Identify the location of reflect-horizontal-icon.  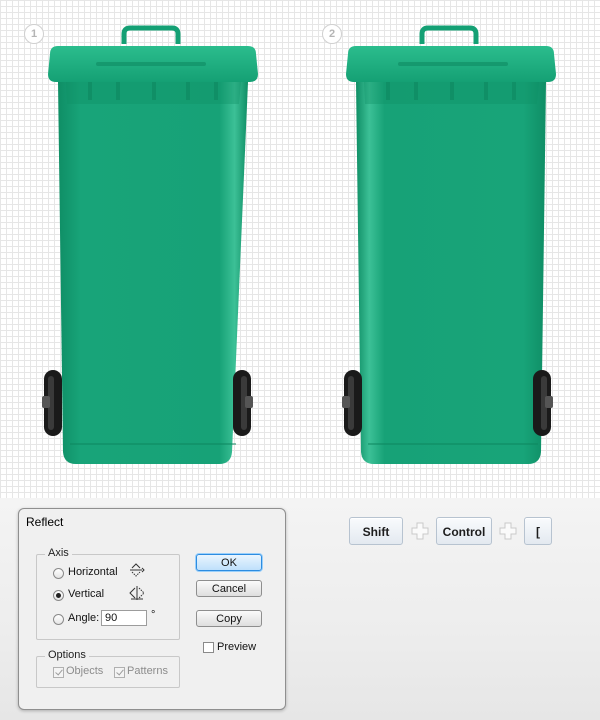
(137, 570).